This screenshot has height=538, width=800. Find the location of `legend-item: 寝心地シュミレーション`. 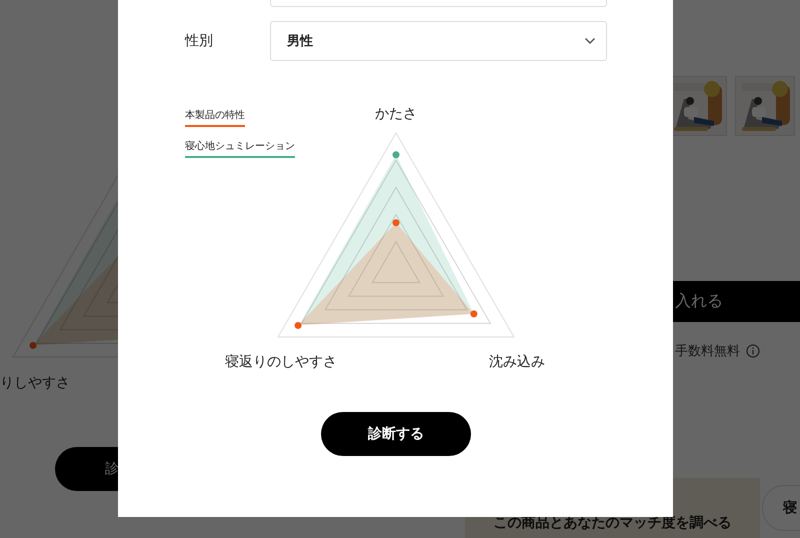

legend-item: 寝心地シュミレーション is located at coordinates (240, 148).